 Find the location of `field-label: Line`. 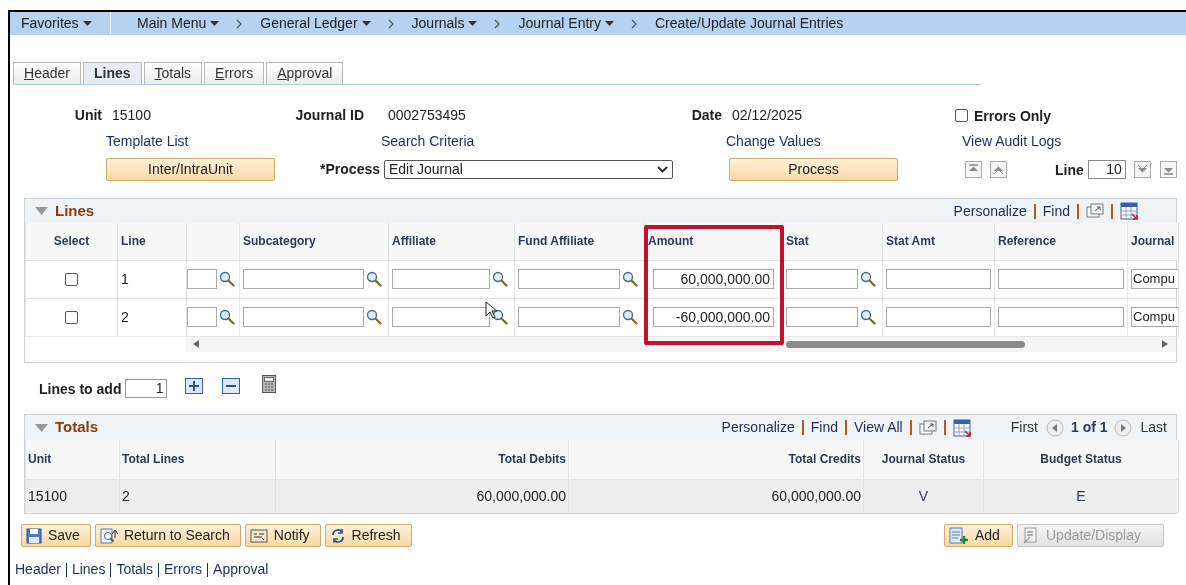

field-label: Line is located at coordinates (1069, 170).